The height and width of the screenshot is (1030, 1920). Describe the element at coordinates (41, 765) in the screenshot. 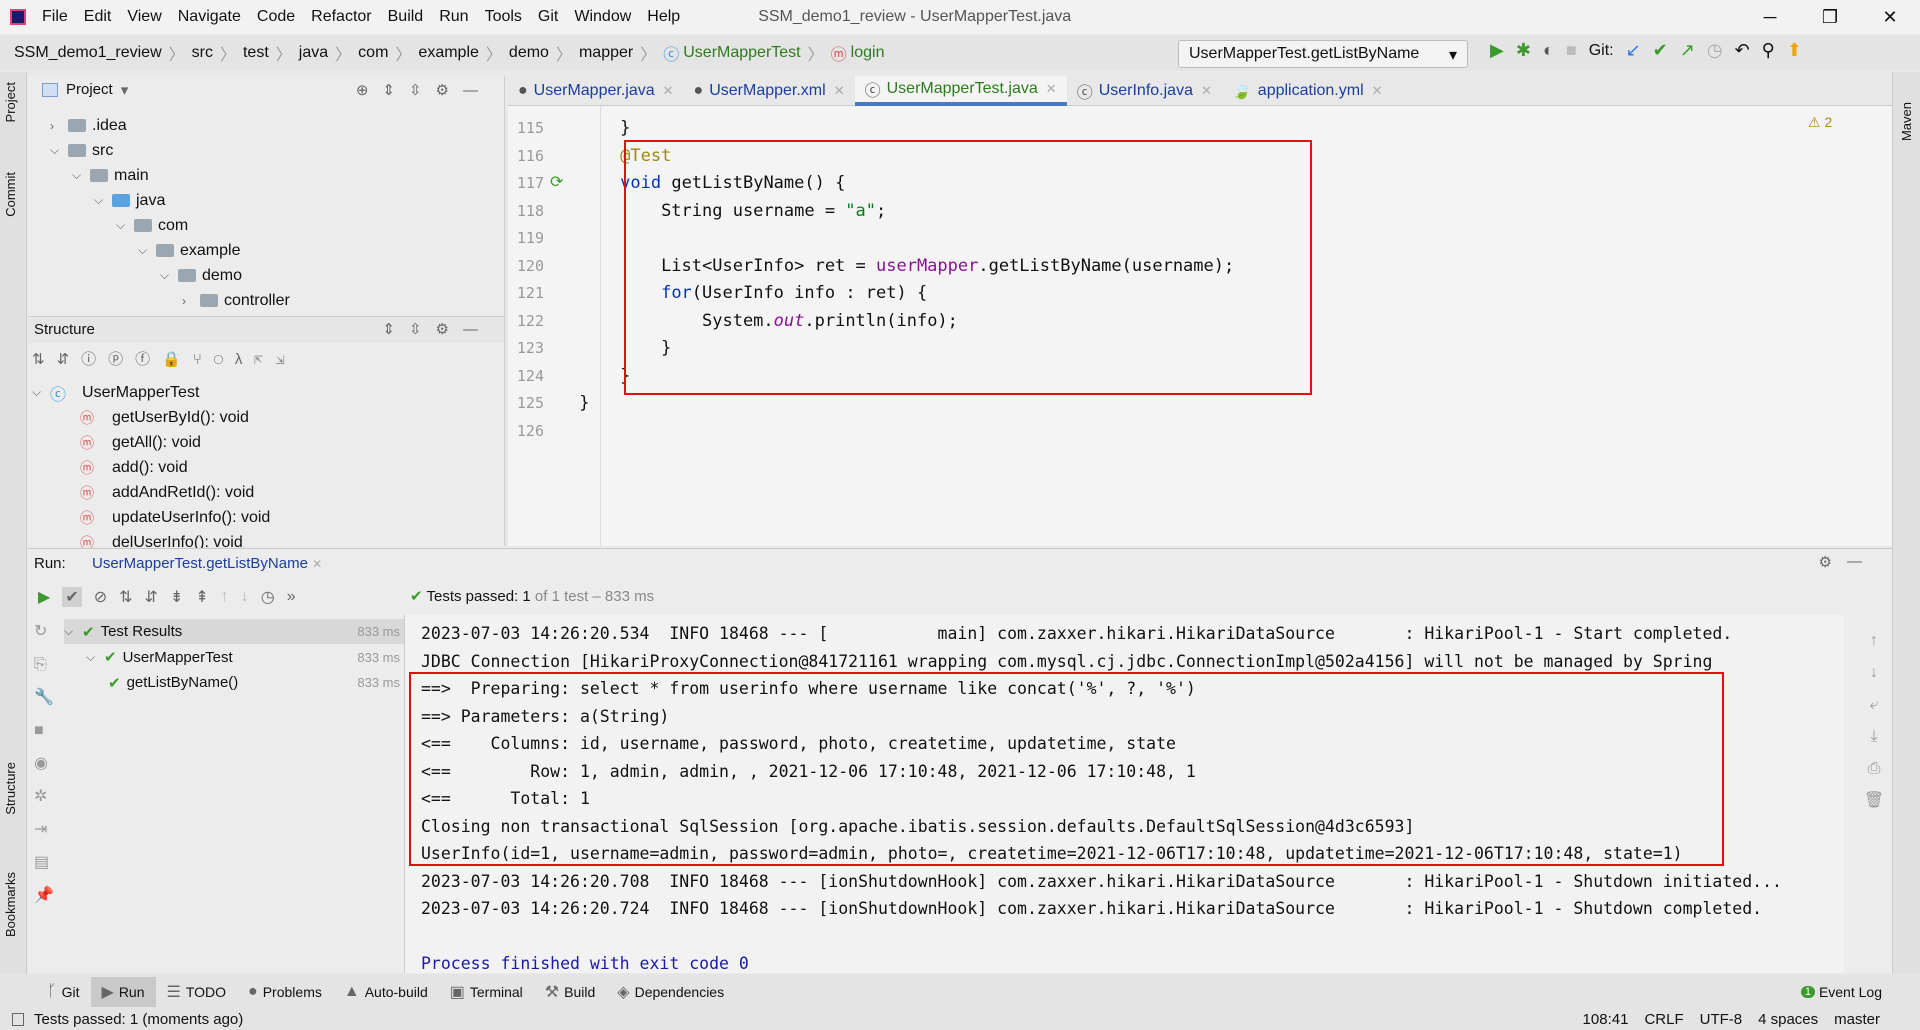

I see `run-side-actions: ↻ ⎘ 🔧 ■ ◉ ✲ ⇥ ▤ 📌` at that location.